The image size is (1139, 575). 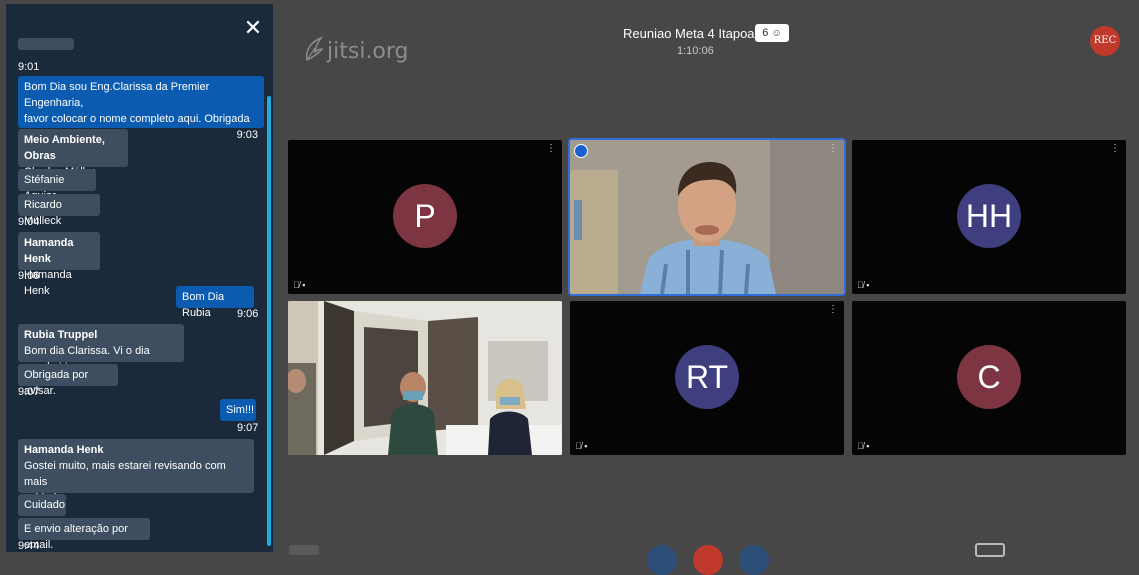 I want to click on jitsi-logo: jitsi.org, so click(x=356, y=50).